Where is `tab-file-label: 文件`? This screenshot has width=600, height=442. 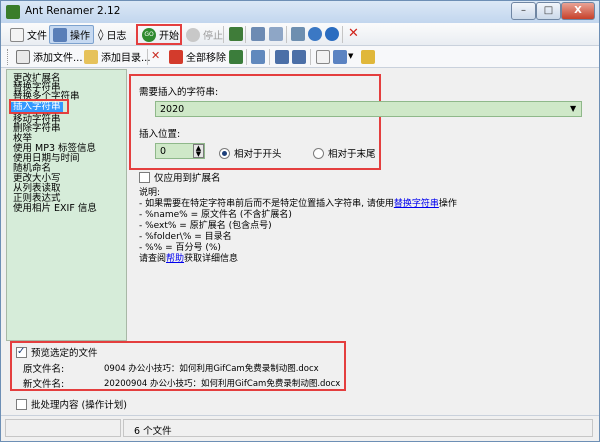
tab-file-label: 文件 is located at coordinates (37, 36).